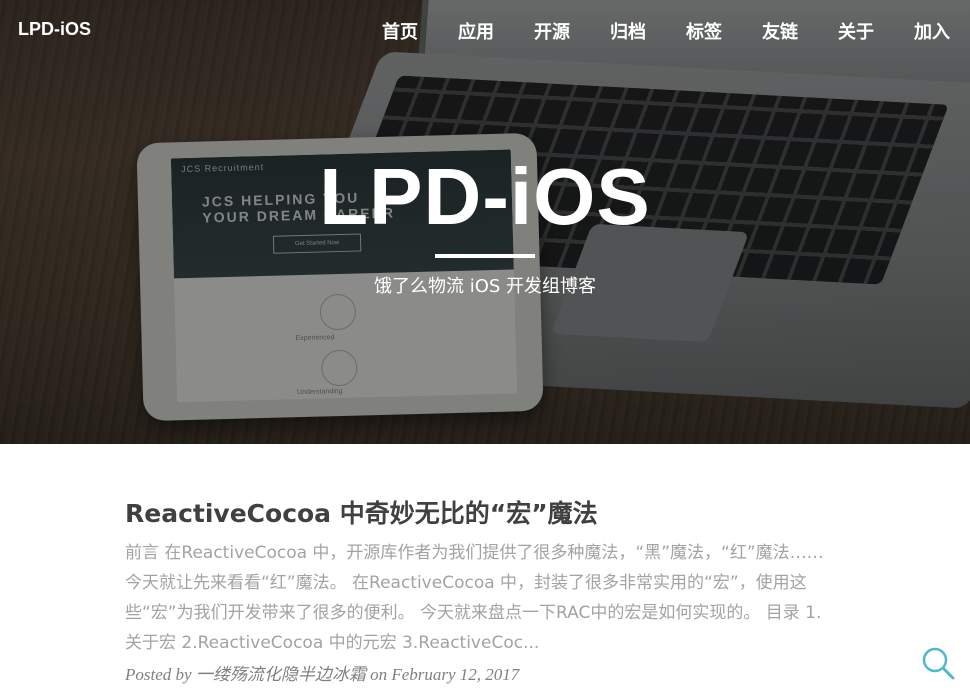 Image resolution: width=970 pixels, height=696 pixels. I want to click on nav-item-links: 友链, so click(780, 31).